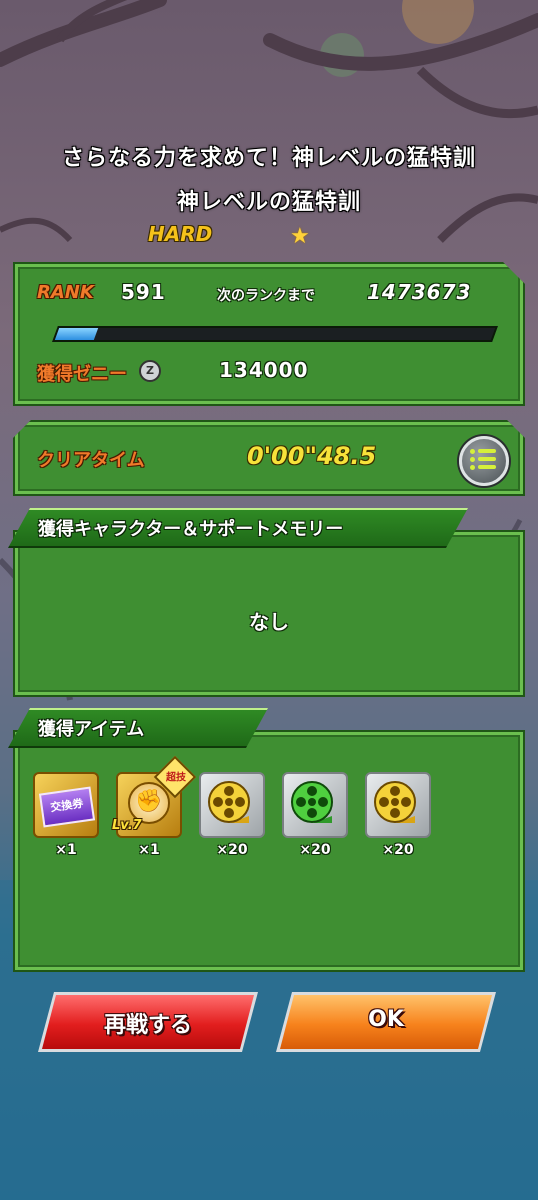 This screenshot has height=1200, width=538. I want to click on battle-log-button, so click(484, 461).